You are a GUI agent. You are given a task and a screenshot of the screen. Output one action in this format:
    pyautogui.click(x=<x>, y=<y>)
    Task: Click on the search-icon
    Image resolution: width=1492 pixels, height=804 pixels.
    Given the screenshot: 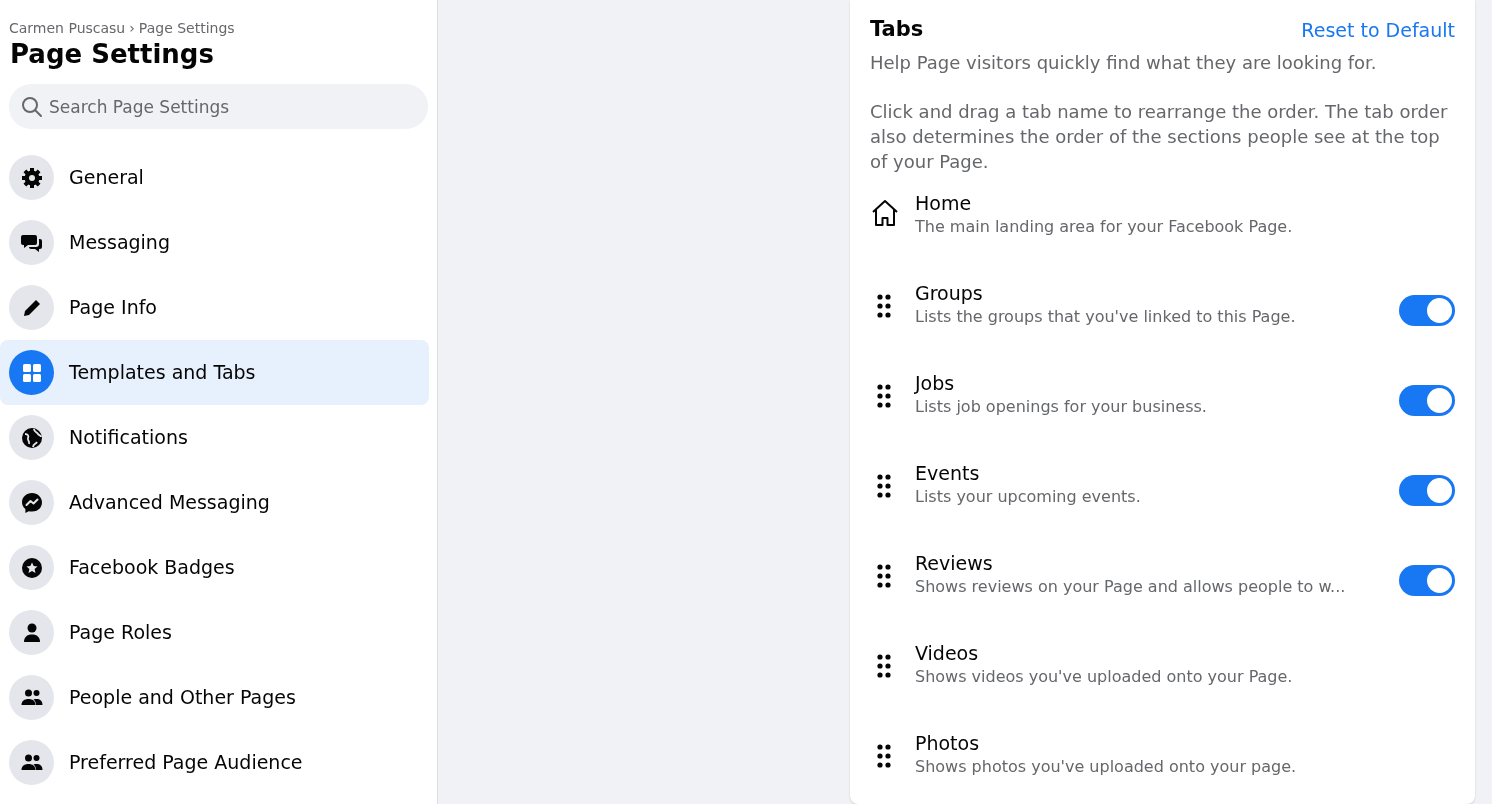 What is the action you would take?
    pyautogui.click(x=32, y=107)
    